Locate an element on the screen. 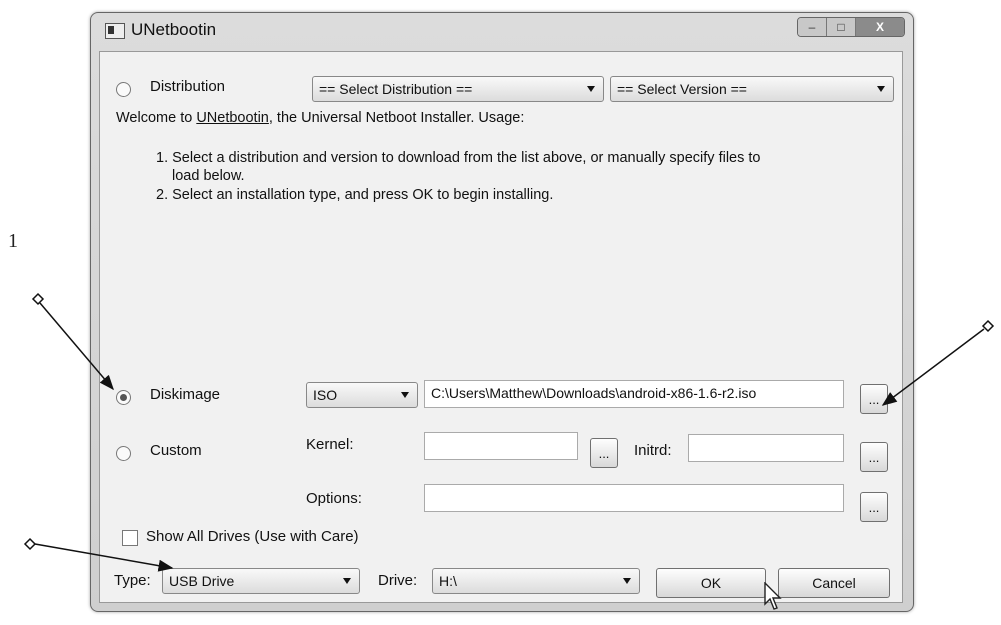 This screenshot has width=1001, height=625. callout-arrow-browse is located at coordinates (933, 367).